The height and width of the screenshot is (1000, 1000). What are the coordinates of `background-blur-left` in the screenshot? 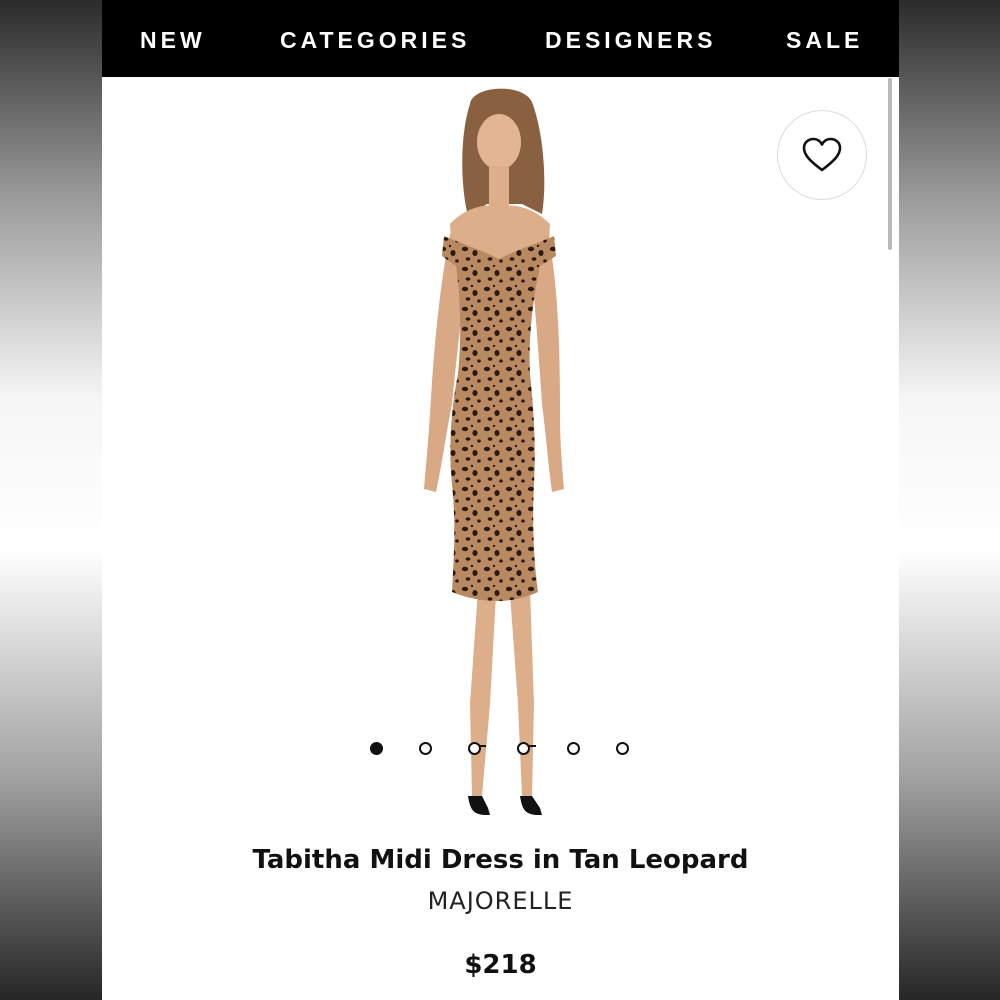 It's located at (51, 500).